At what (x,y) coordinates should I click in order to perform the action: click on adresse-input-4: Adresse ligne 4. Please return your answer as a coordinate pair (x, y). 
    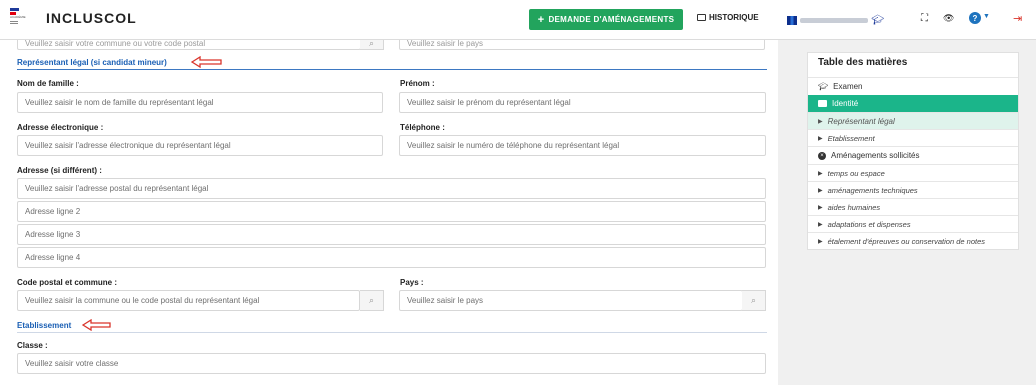
    Looking at the image, I should click on (391, 257).